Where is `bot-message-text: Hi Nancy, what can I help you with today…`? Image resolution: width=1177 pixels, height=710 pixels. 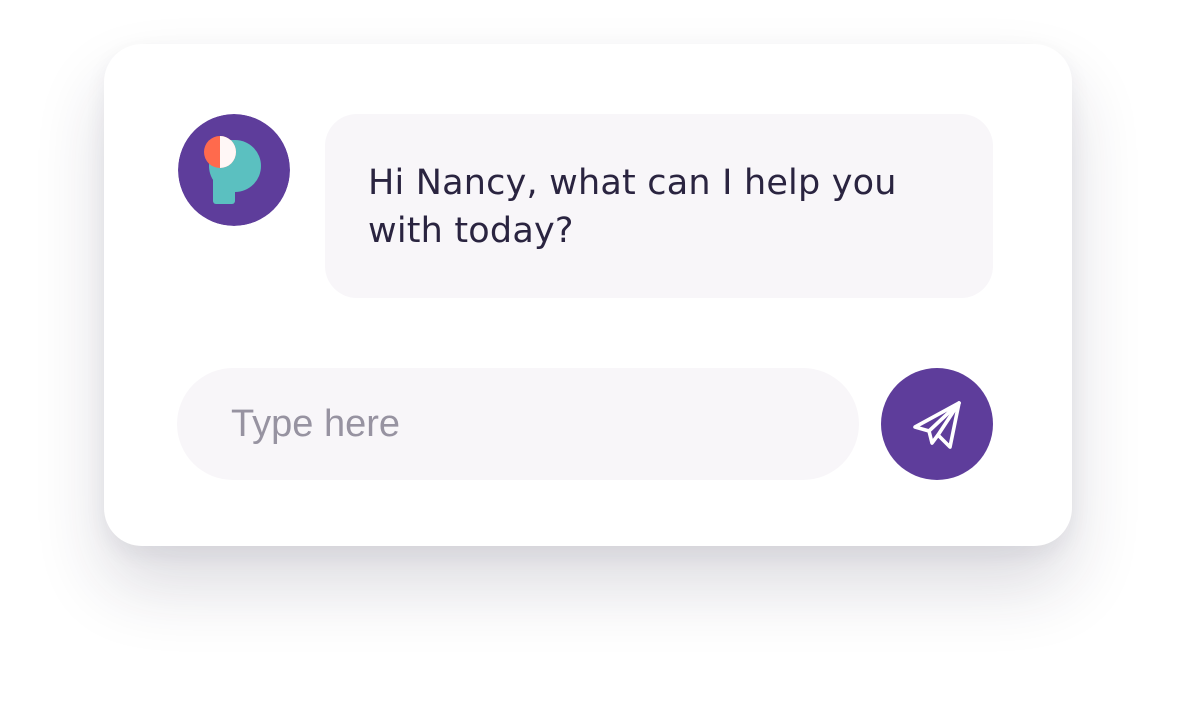 bot-message-text: Hi Nancy, what can I help you with today… is located at coordinates (632, 207).